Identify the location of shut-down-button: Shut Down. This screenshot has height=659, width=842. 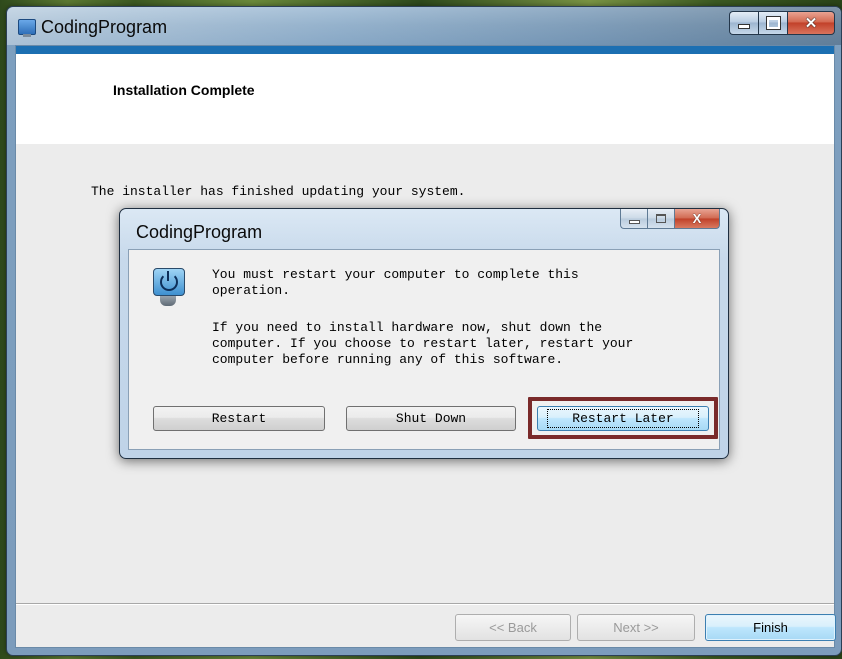
(431, 418).